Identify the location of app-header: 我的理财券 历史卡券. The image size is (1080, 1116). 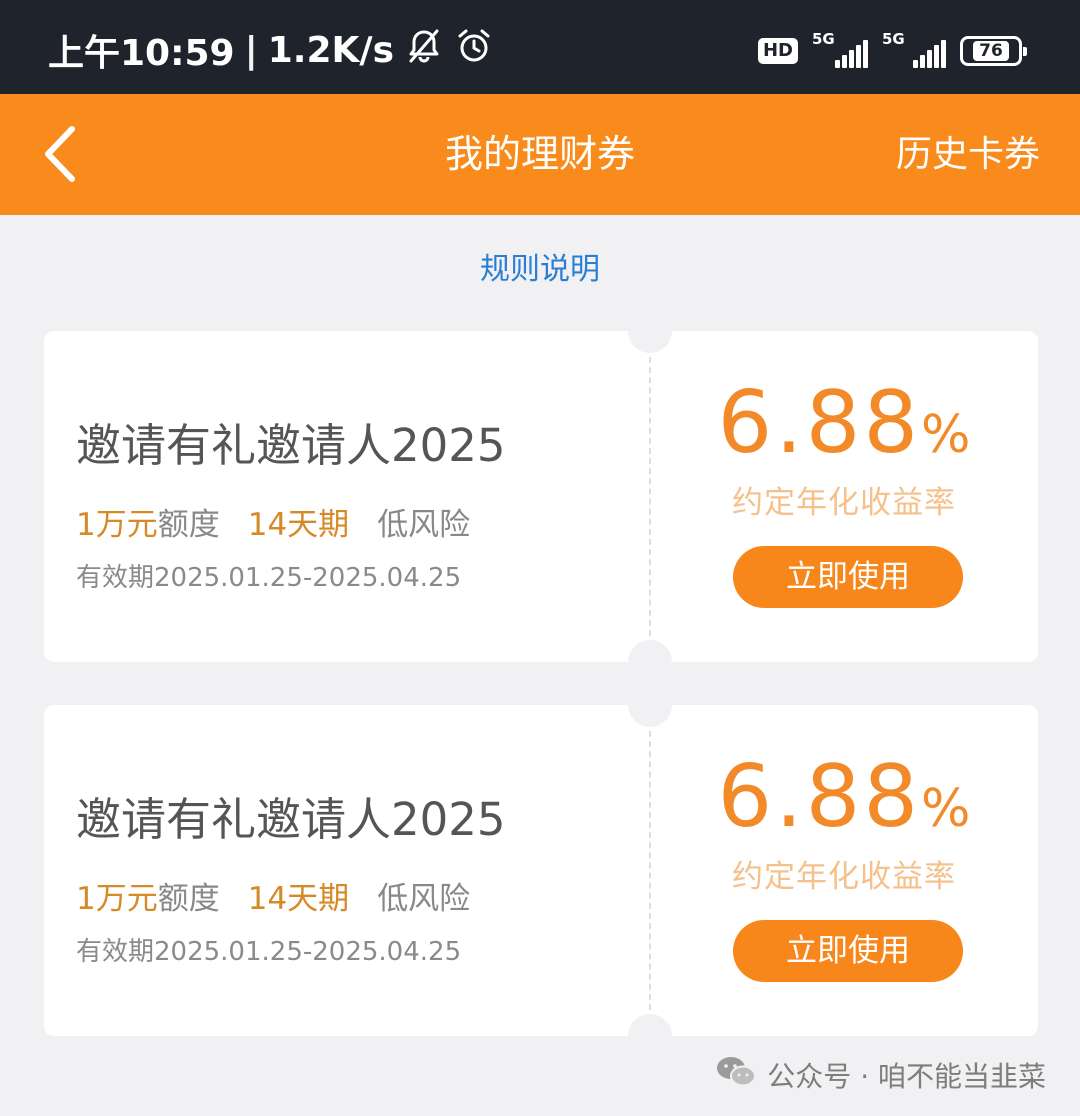
(540, 154).